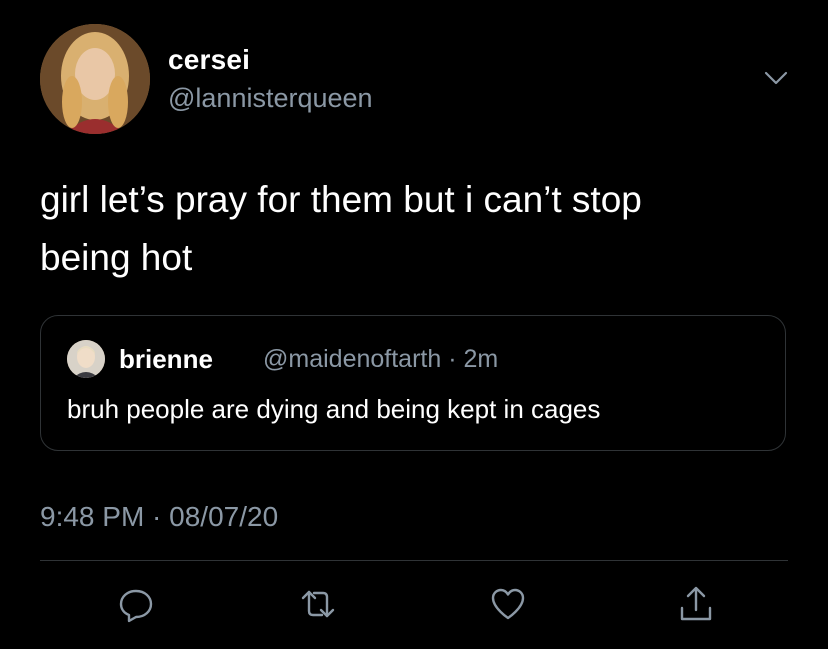  I want to click on quoted-display-name: brienne, so click(166, 359).